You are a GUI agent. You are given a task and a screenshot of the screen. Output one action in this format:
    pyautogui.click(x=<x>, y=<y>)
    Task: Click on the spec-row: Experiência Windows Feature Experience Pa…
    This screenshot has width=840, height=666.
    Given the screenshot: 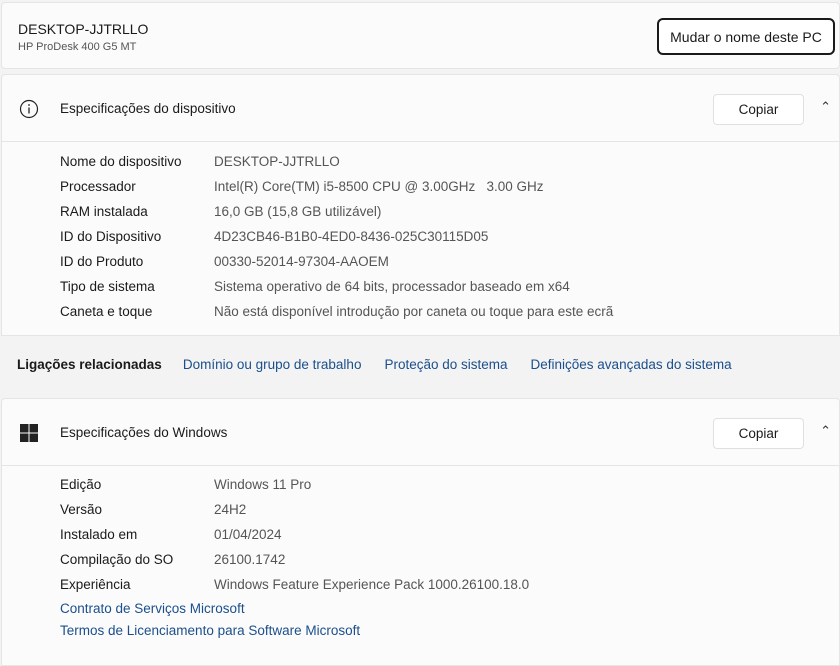 What is the action you would take?
    pyautogui.click(x=420, y=584)
    